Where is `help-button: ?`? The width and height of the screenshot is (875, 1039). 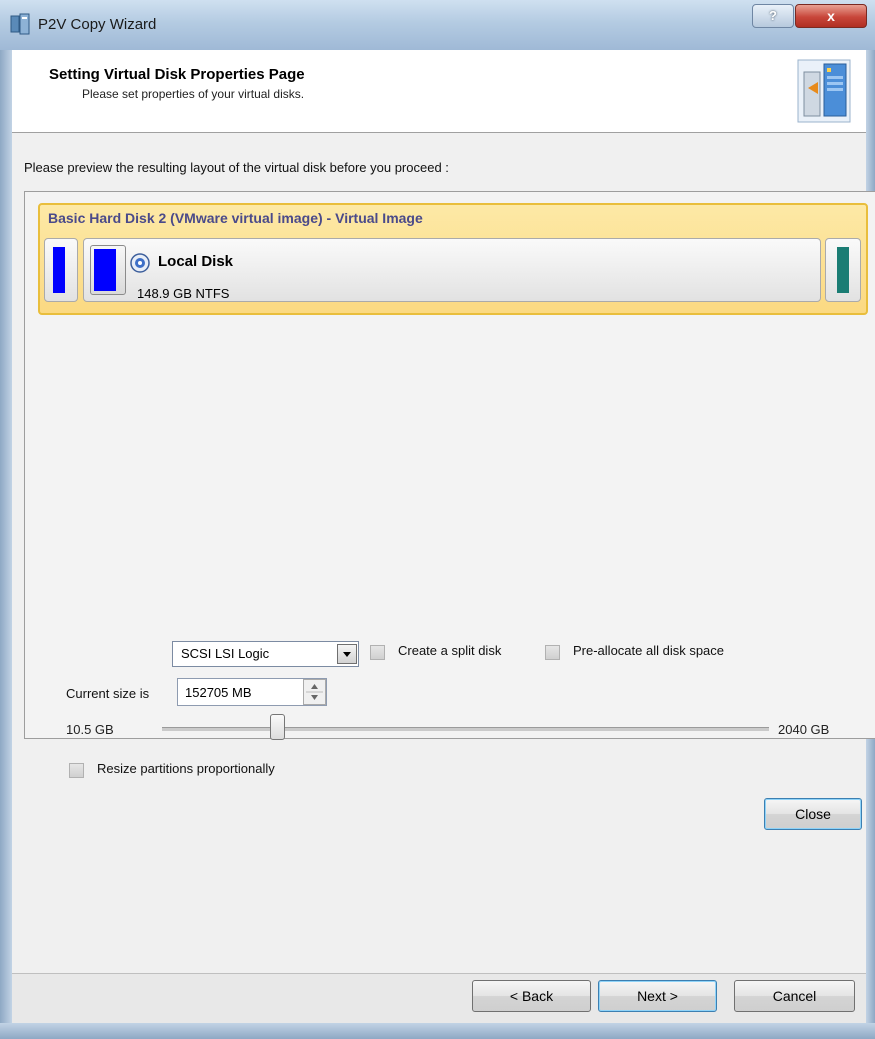
help-button: ? is located at coordinates (773, 16).